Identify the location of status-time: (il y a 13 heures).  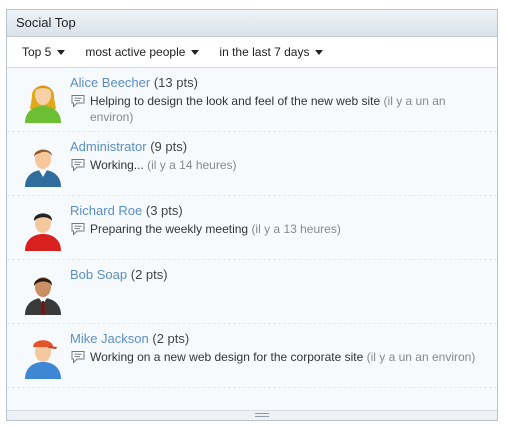
(296, 229).